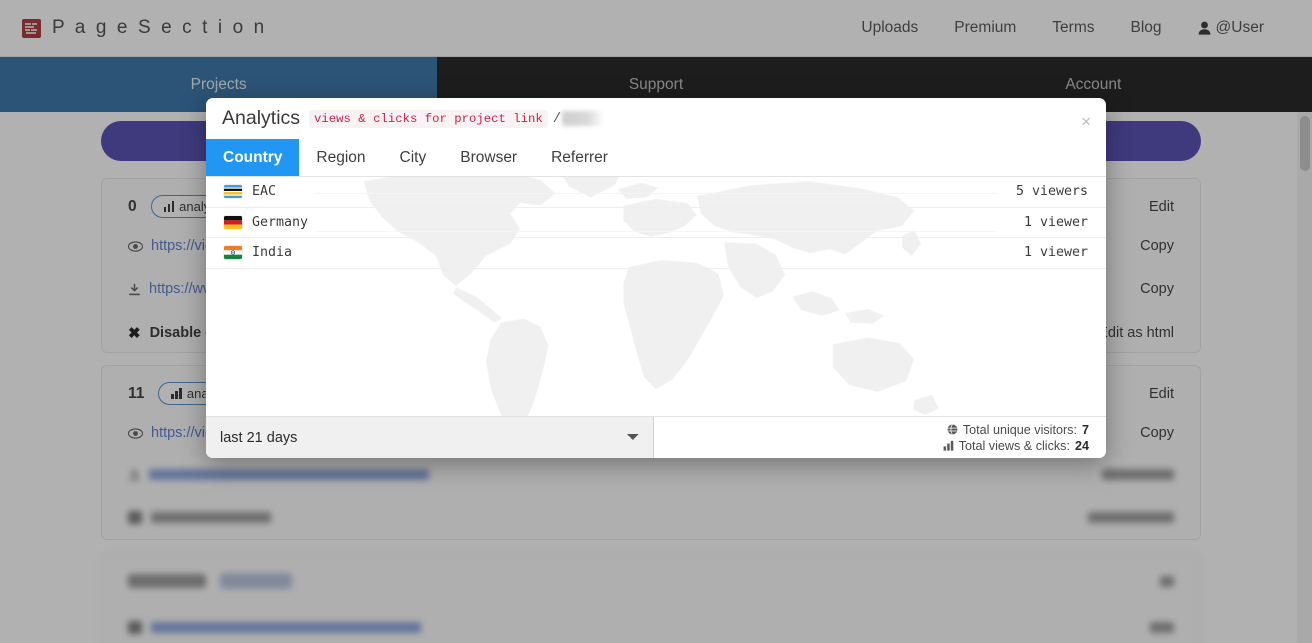  What do you see at coordinates (340, 157) in the screenshot?
I see `tab-region: Region` at bounding box center [340, 157].